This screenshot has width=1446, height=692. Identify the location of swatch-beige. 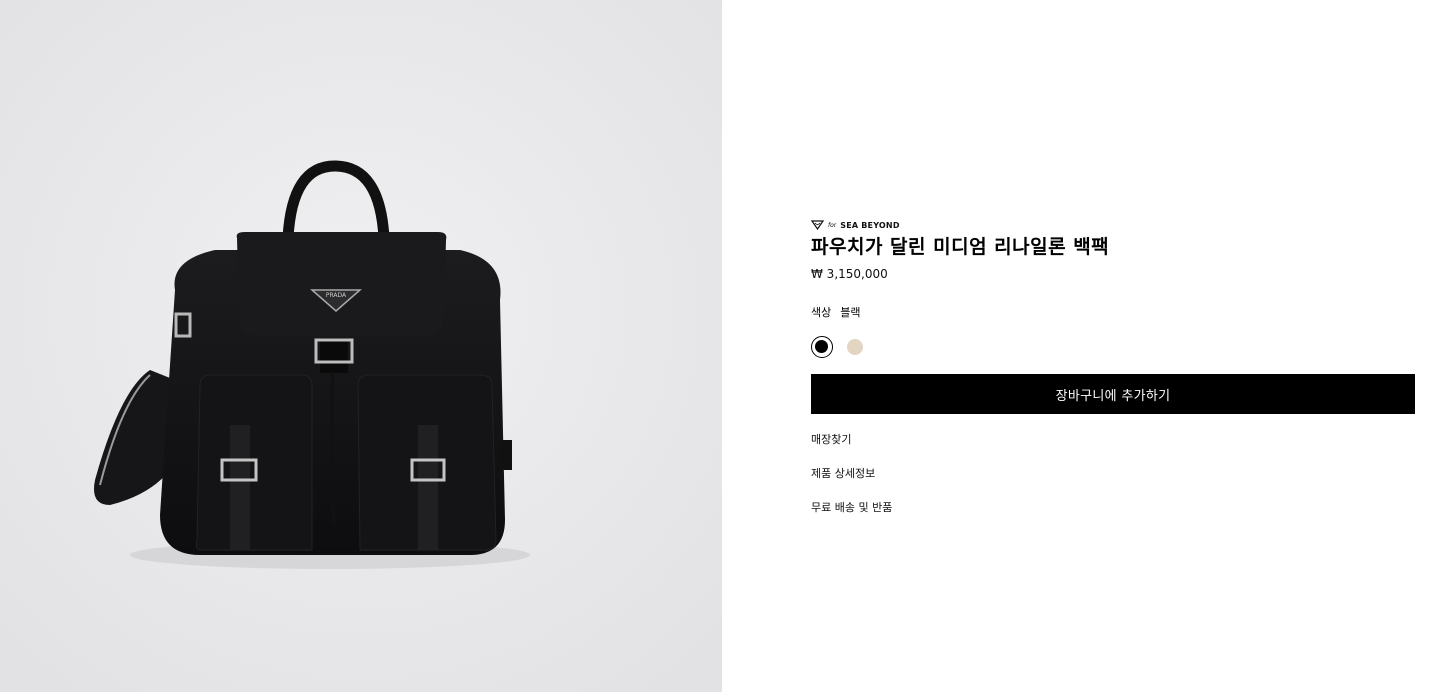
(855, 347).